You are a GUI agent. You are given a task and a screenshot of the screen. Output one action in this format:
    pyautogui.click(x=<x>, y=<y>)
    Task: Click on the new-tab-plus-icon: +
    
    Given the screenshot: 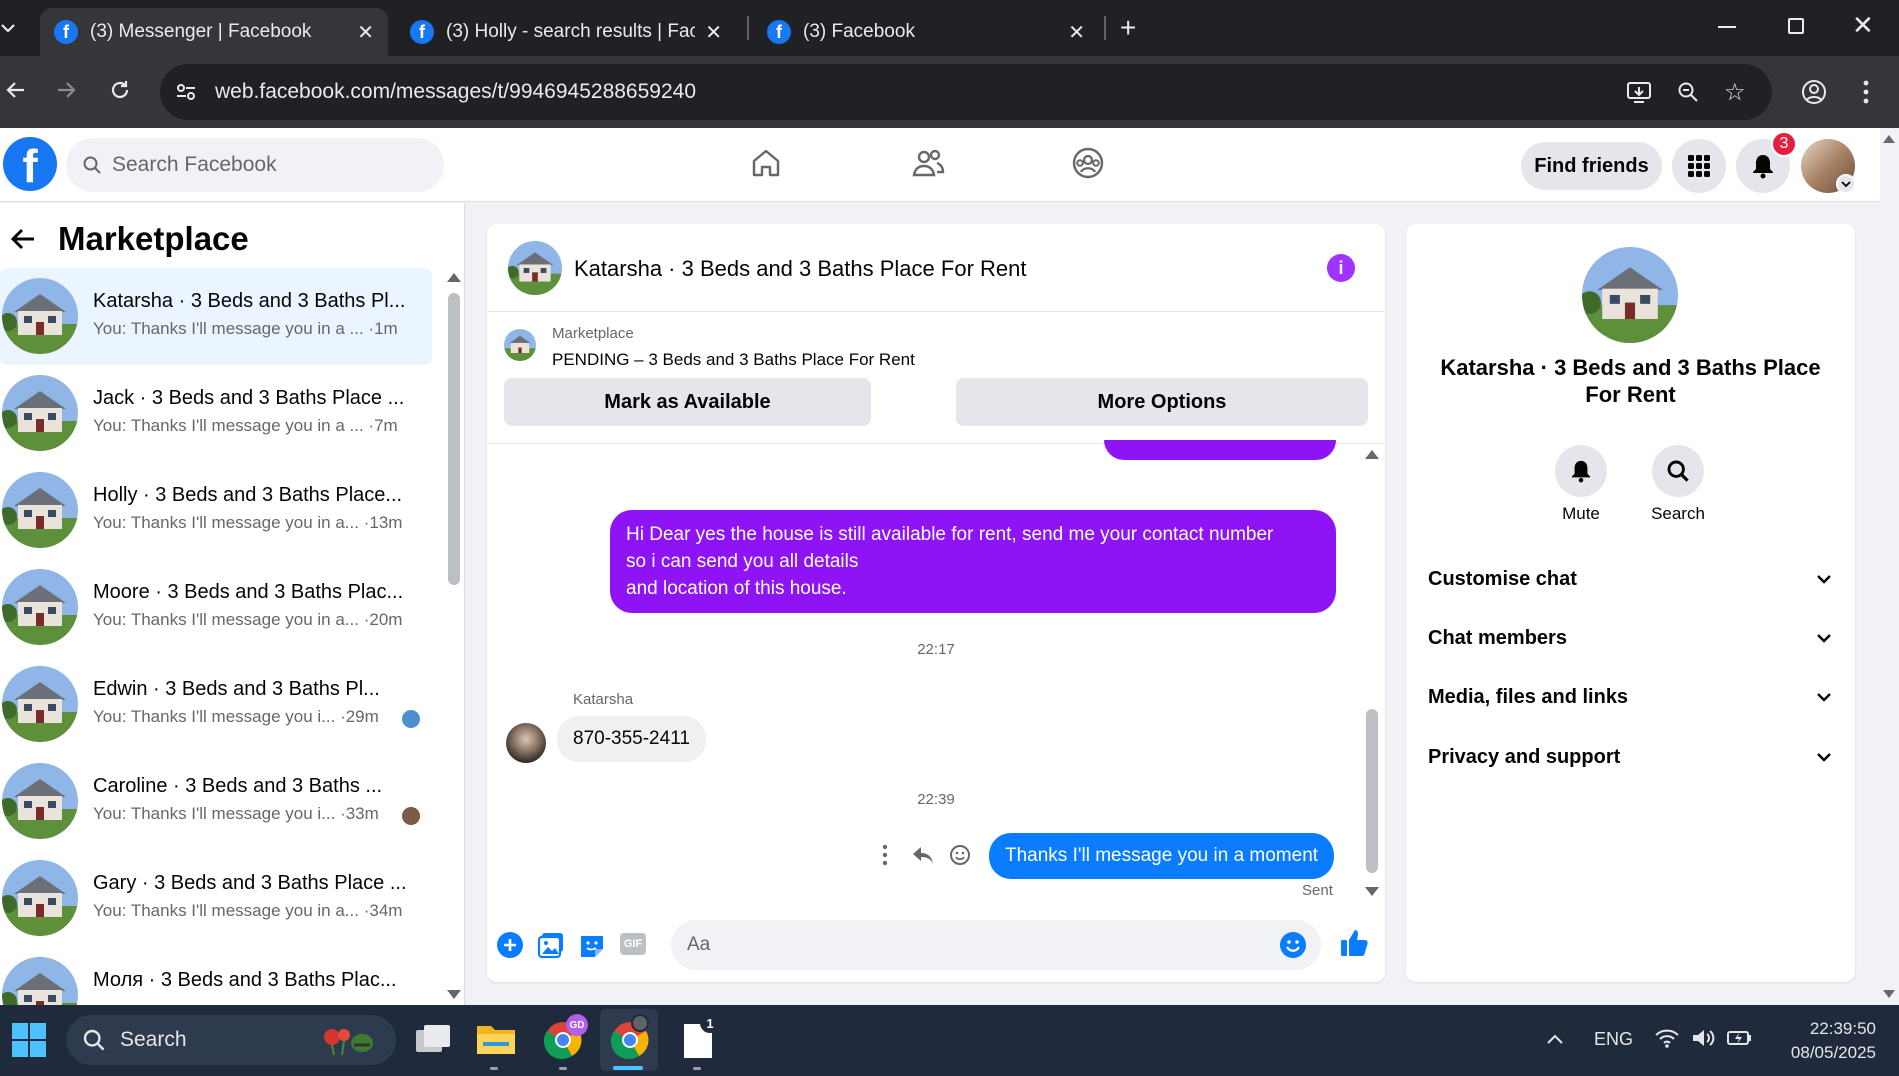 What is the action you would take?
    pyautogui.click(x=1128, y=28)
    